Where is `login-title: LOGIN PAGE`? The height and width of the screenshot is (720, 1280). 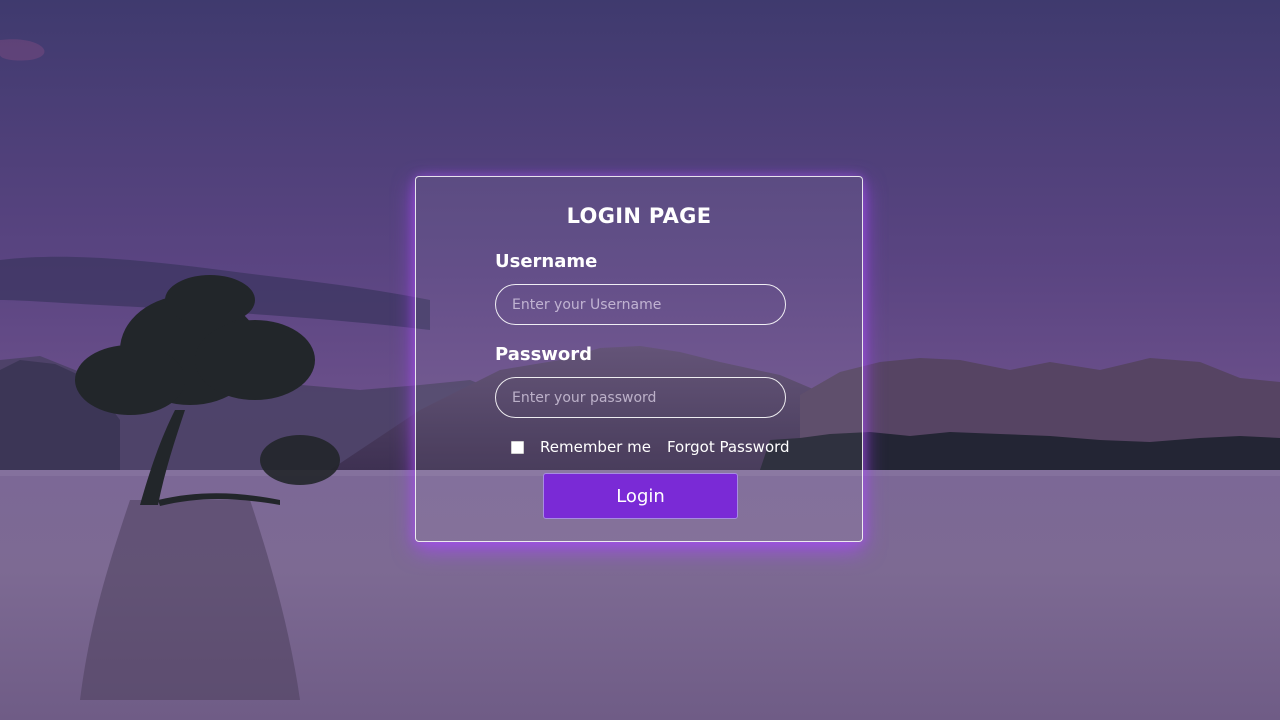
login-title: LOGIN PAGE is located at coordinates (639, 216).